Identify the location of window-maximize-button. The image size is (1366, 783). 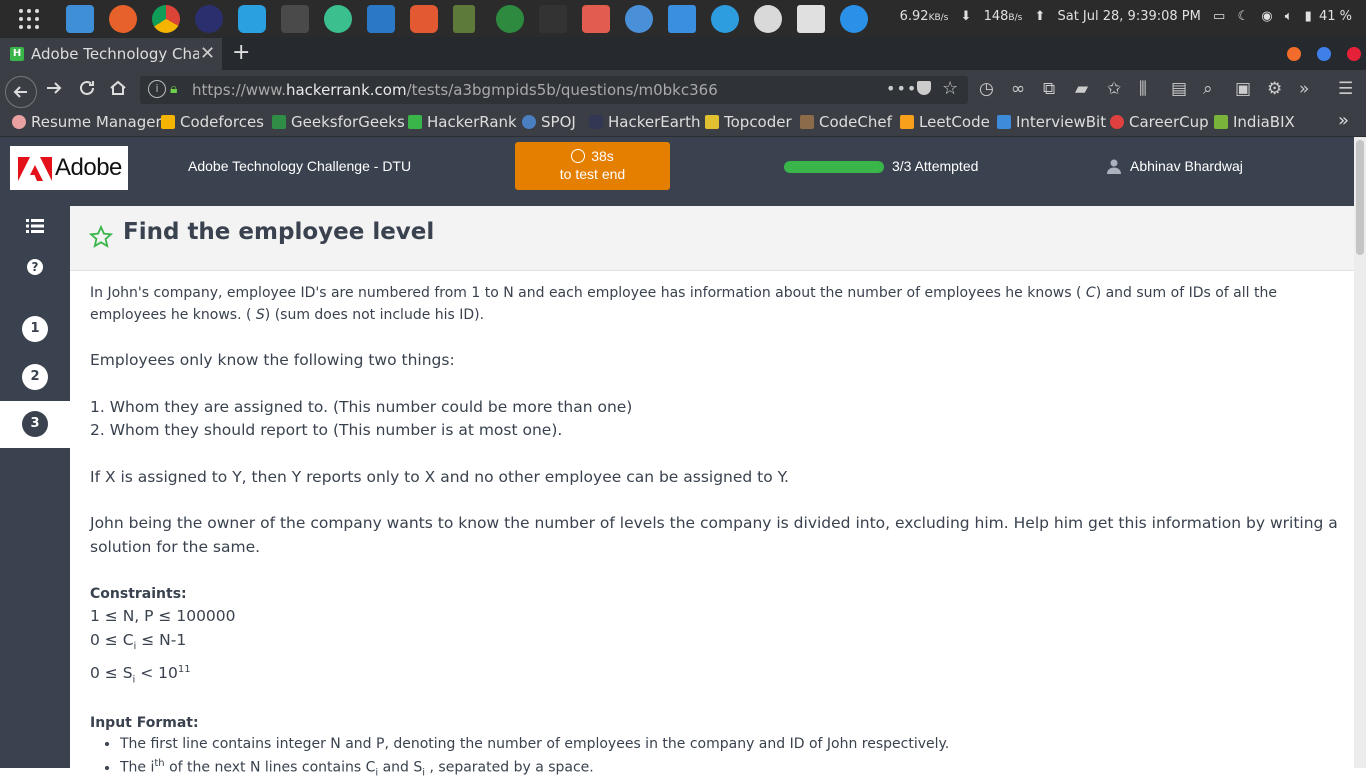
(1324, 54).